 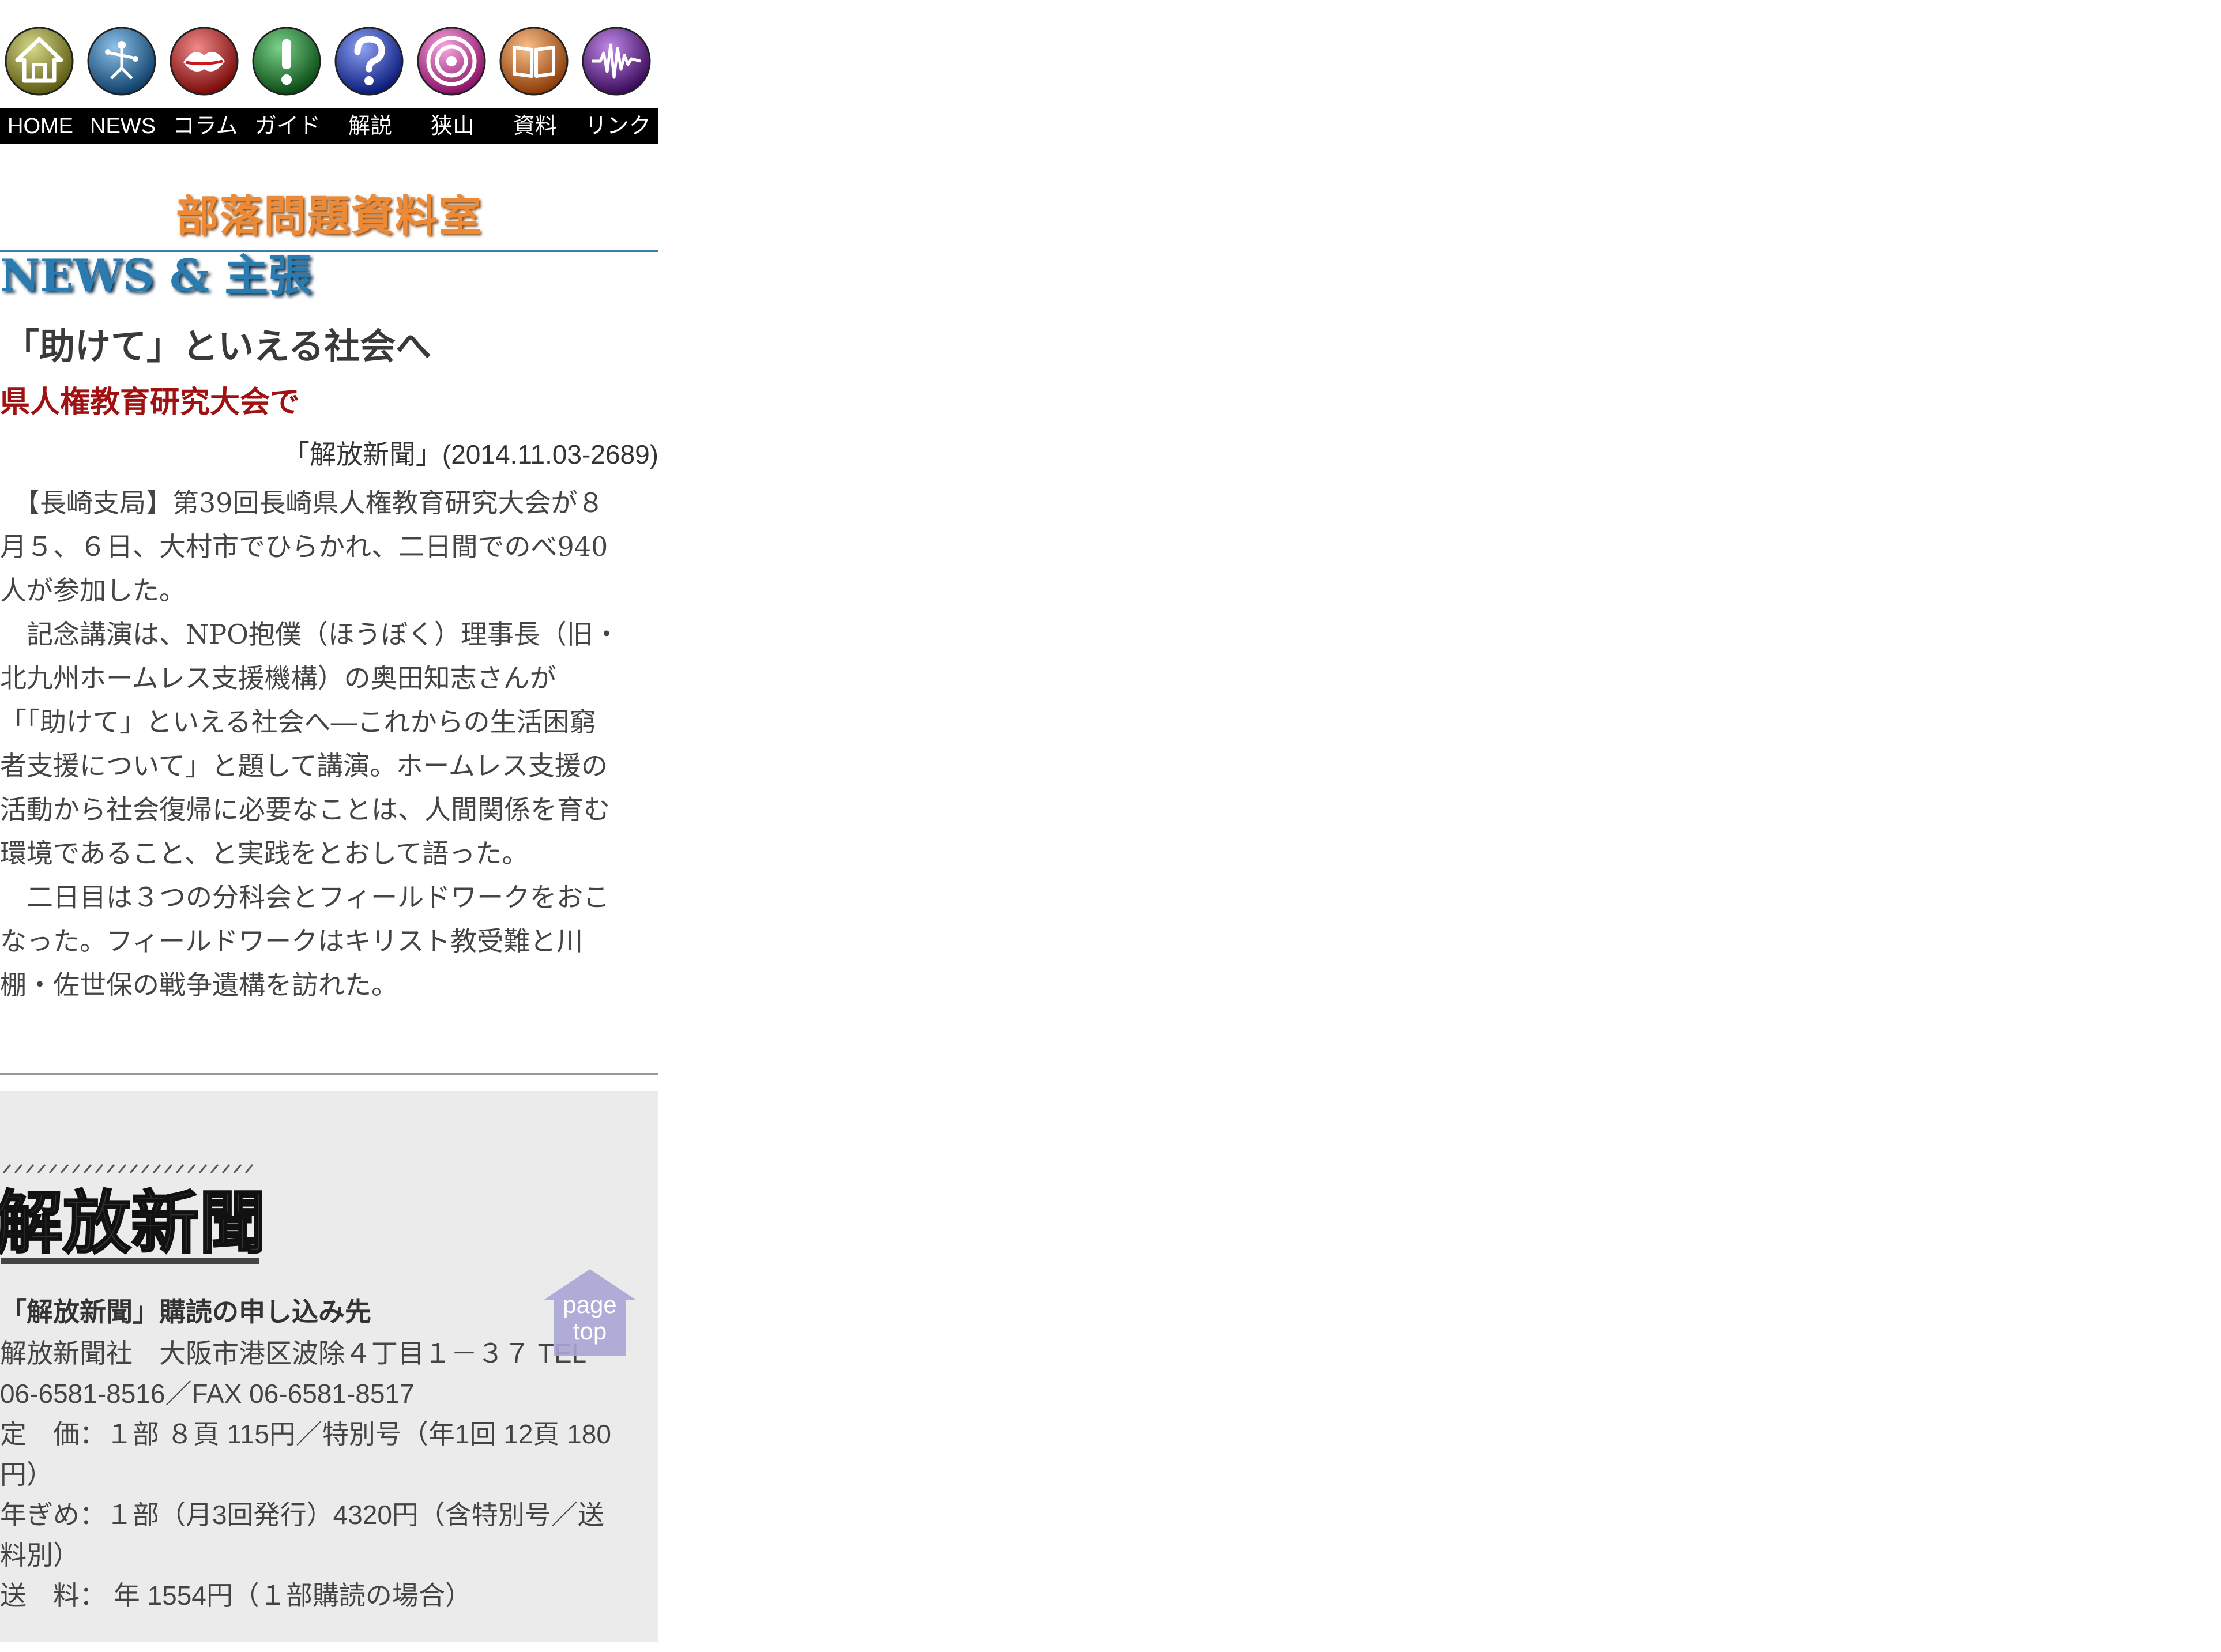 I want to click on subscription-line: 送 料： 年 1554円（１部購読の場合）, so click(x=236, y=1595).